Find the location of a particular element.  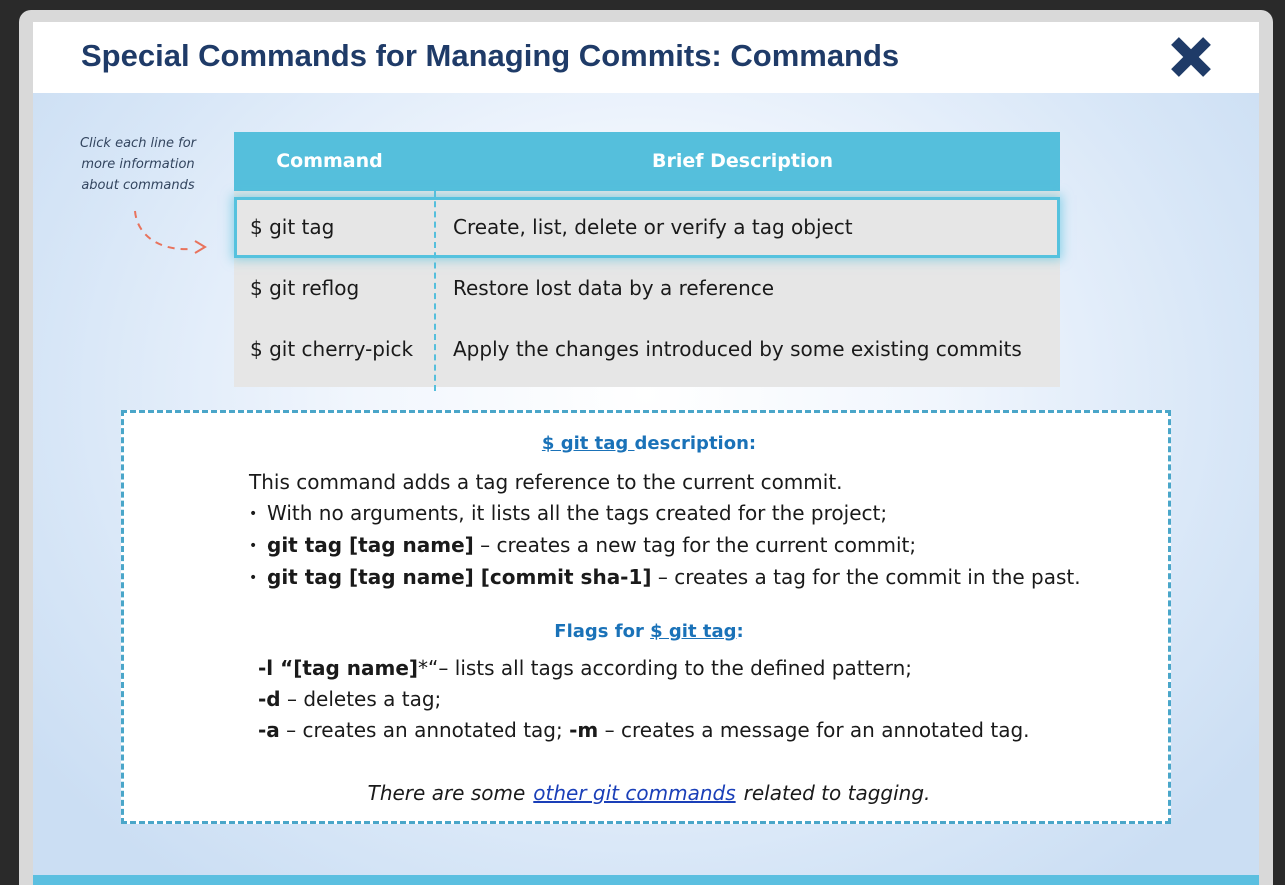

row-command: $ git tag is located at coordinates (292, 227).